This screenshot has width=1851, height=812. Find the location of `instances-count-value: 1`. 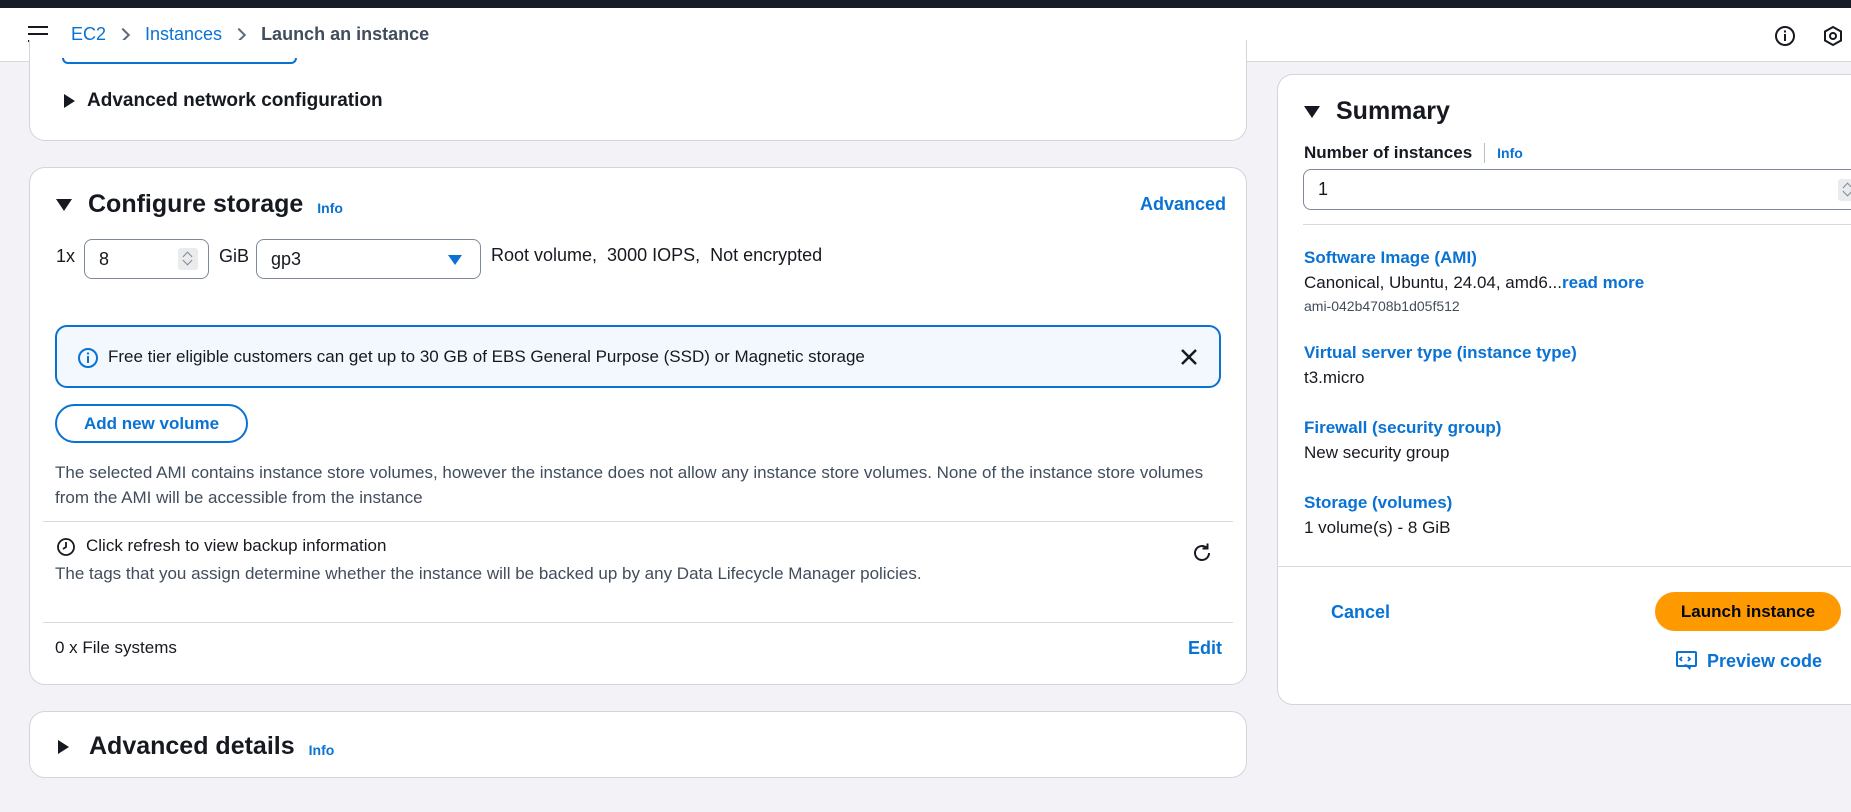

instances-count-value: 1 is located at coordinates (1323, 189).